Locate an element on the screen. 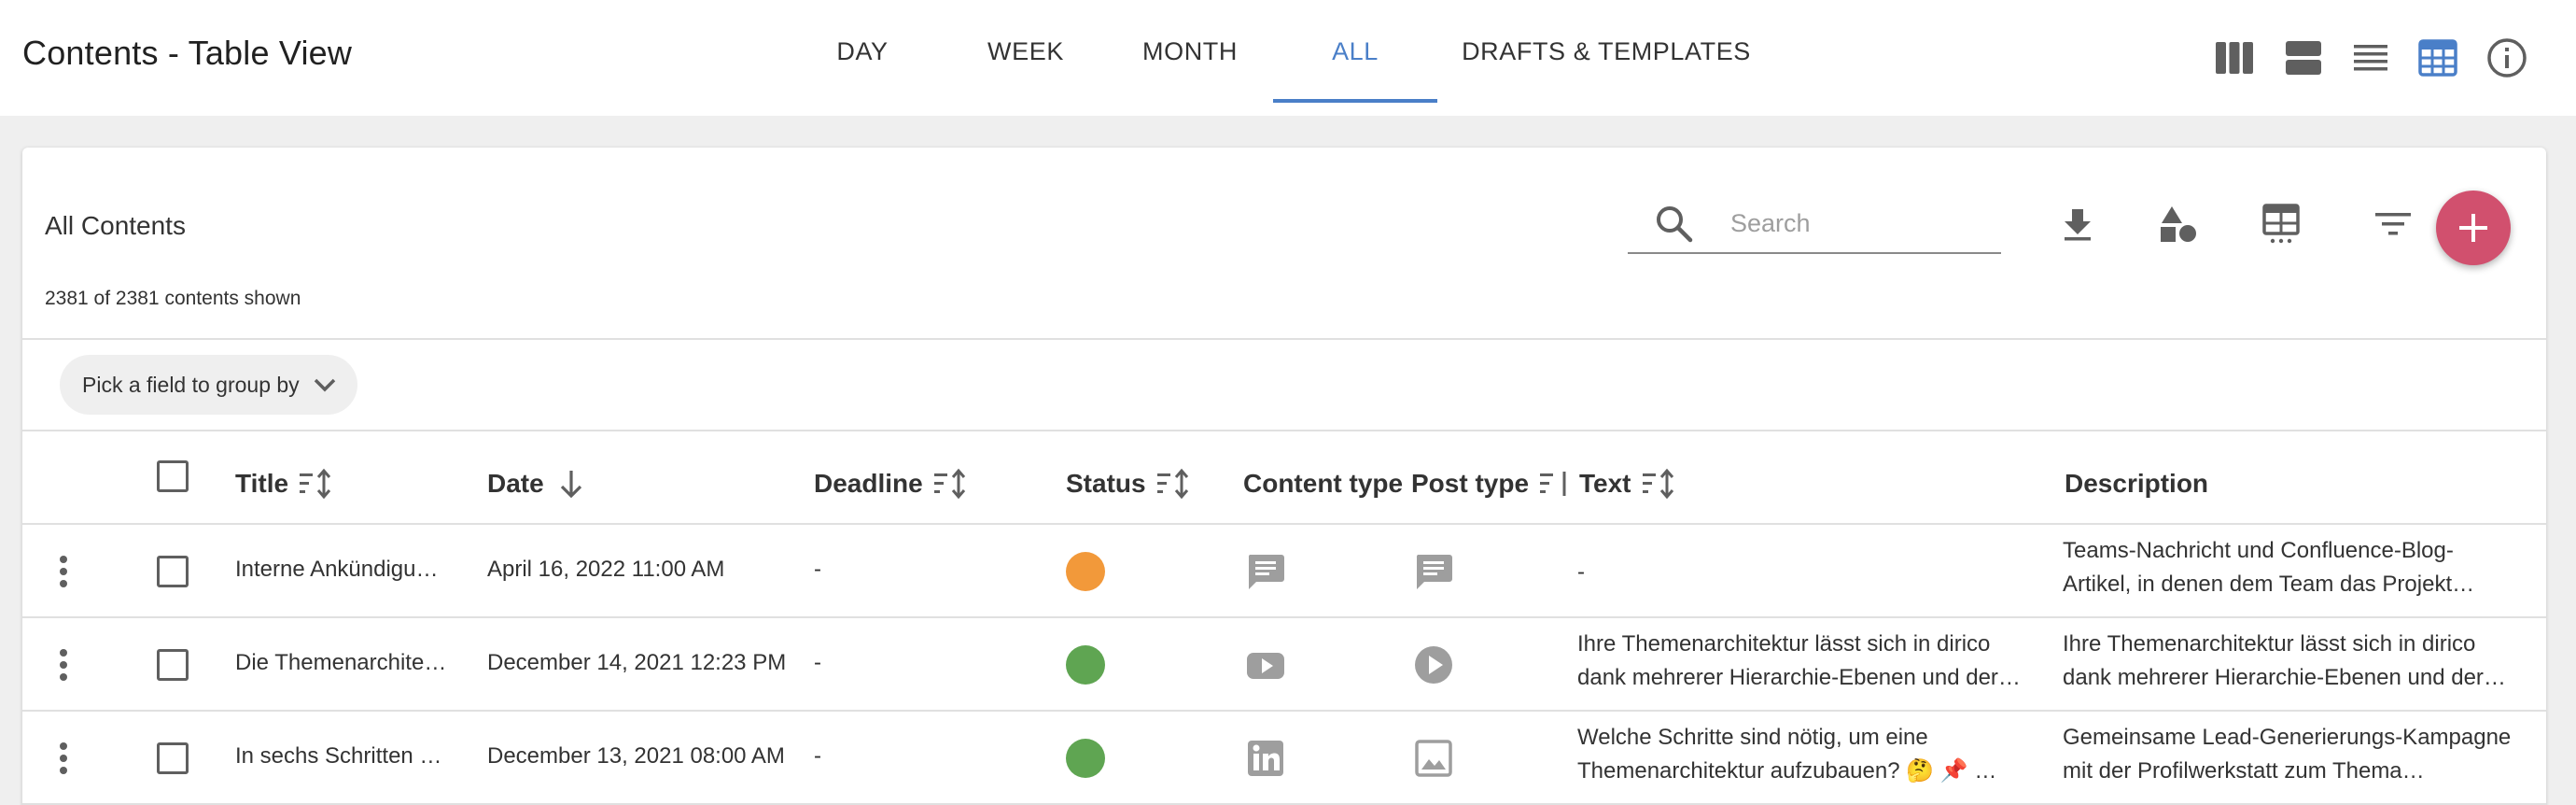 Image resolution: width=2576 pixels, height=805 pixels. filter-icon is located at coordinates (2393, 224).